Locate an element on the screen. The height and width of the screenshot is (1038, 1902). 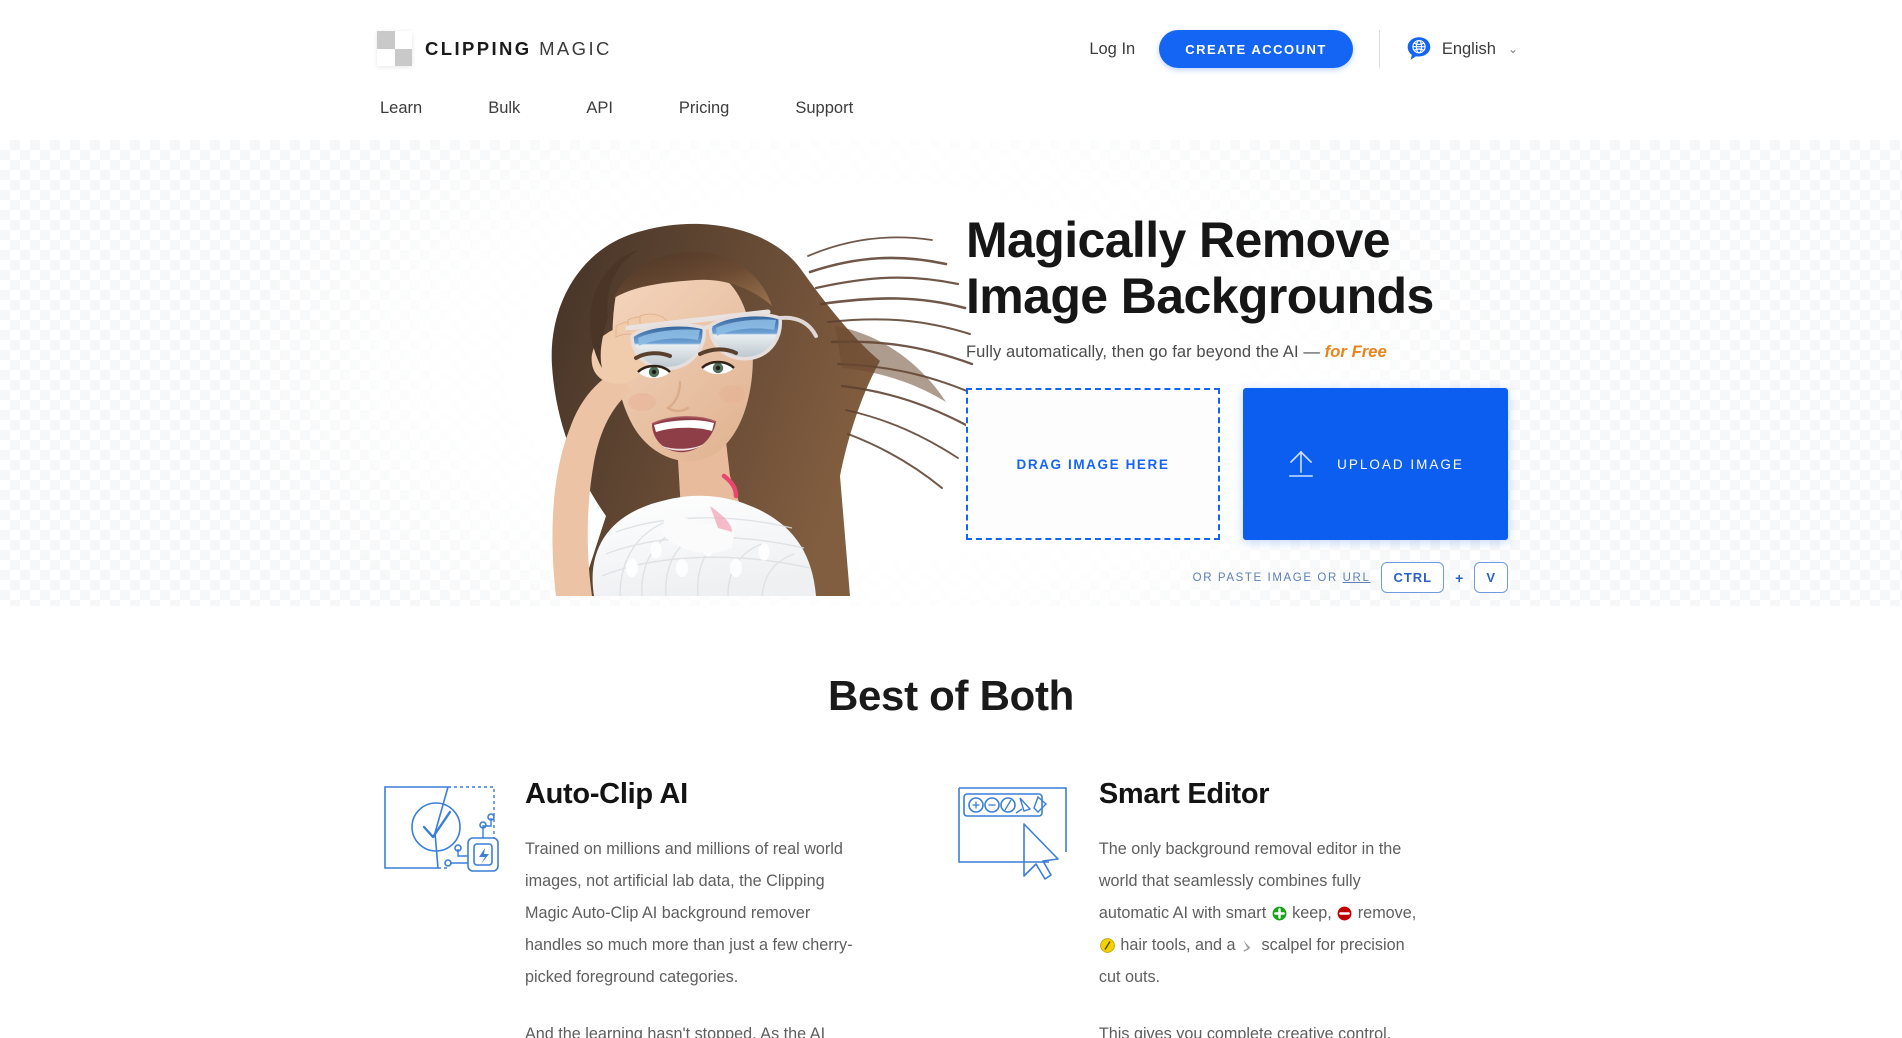
globe-icon is located at coordinates (1419, 48).